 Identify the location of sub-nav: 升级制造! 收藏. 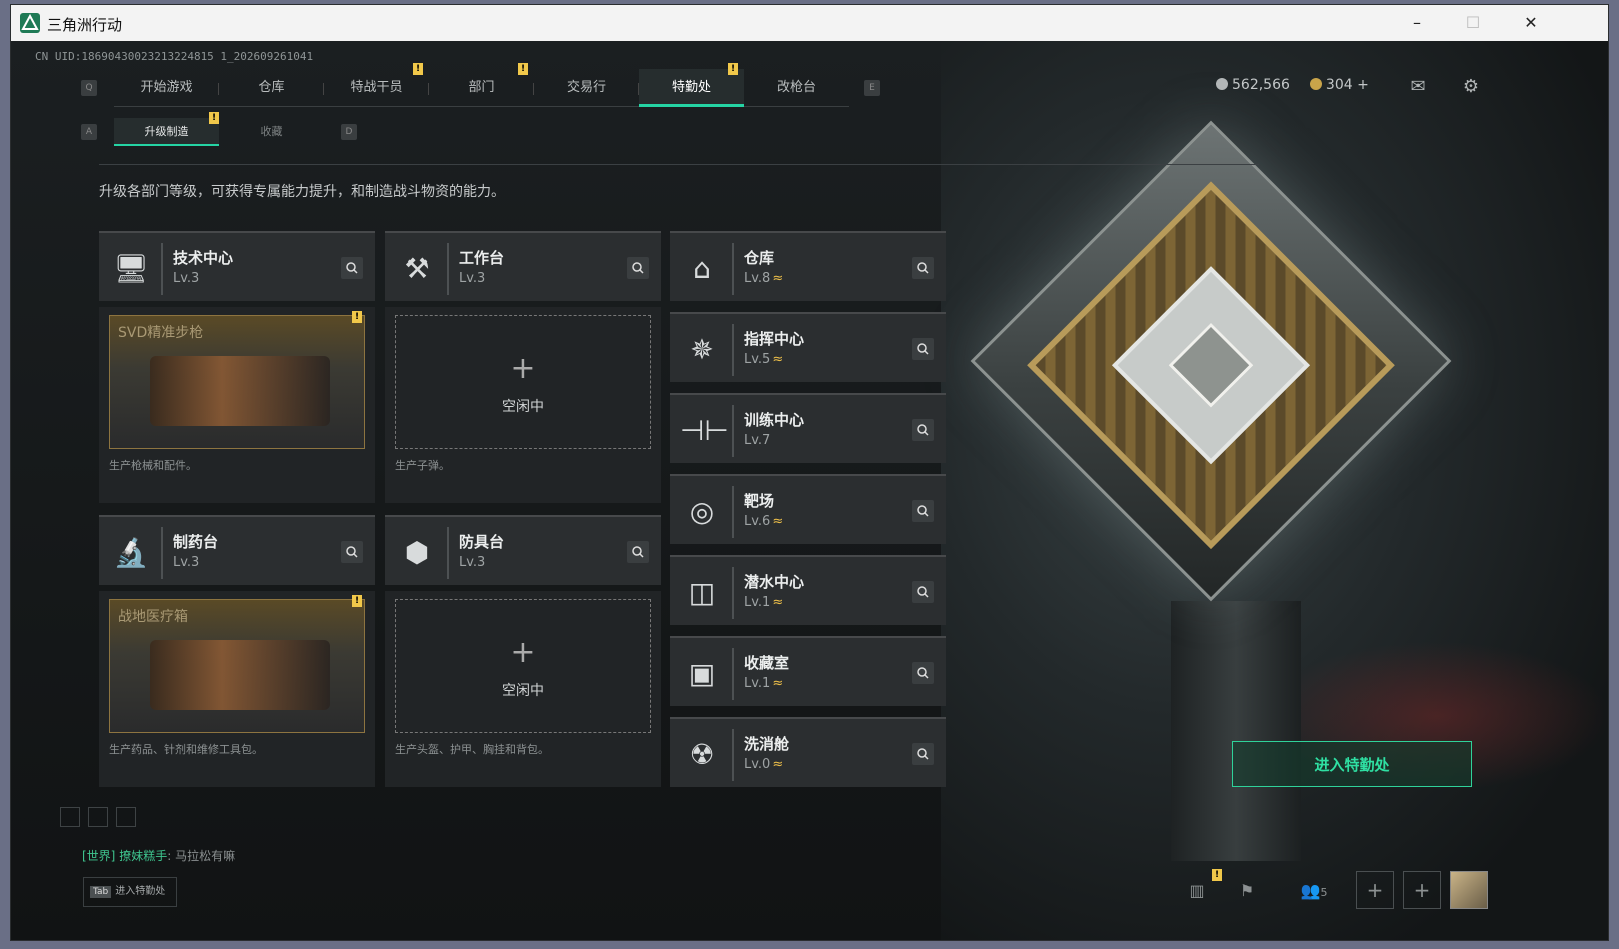
(219, 129).